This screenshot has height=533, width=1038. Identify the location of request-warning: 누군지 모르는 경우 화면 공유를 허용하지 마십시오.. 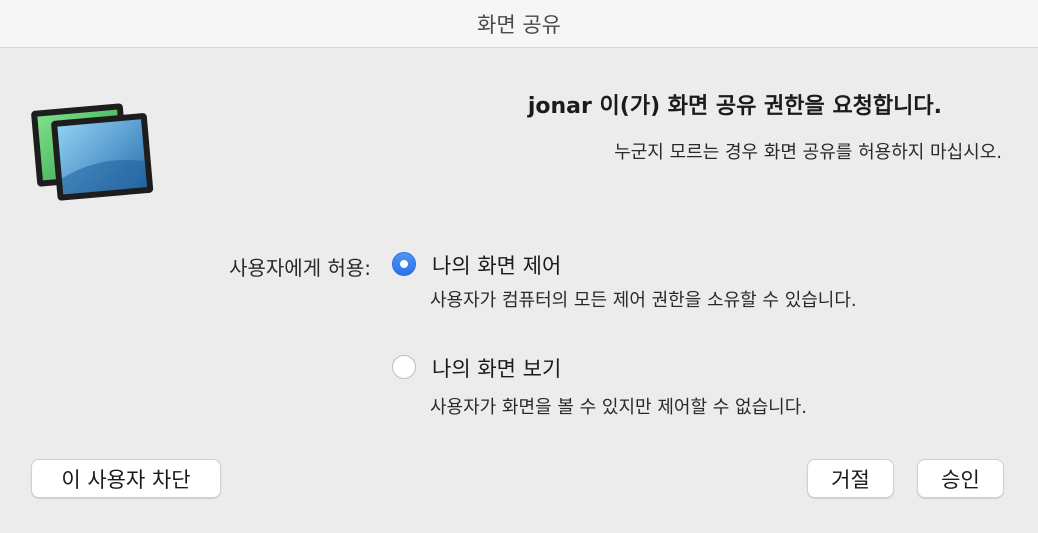
(808, 152).